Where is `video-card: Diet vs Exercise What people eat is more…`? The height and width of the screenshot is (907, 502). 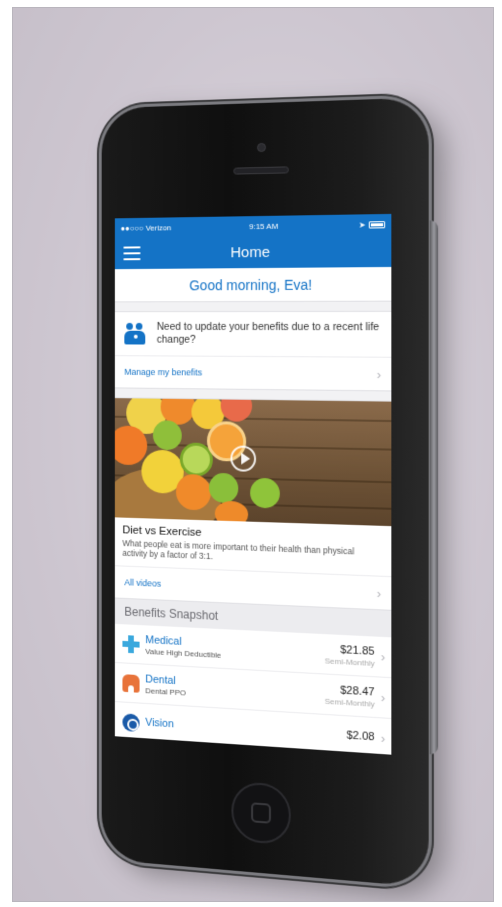
video-card: Diet vs Exercise What people eat is more… is located at coordinates (253, 504).